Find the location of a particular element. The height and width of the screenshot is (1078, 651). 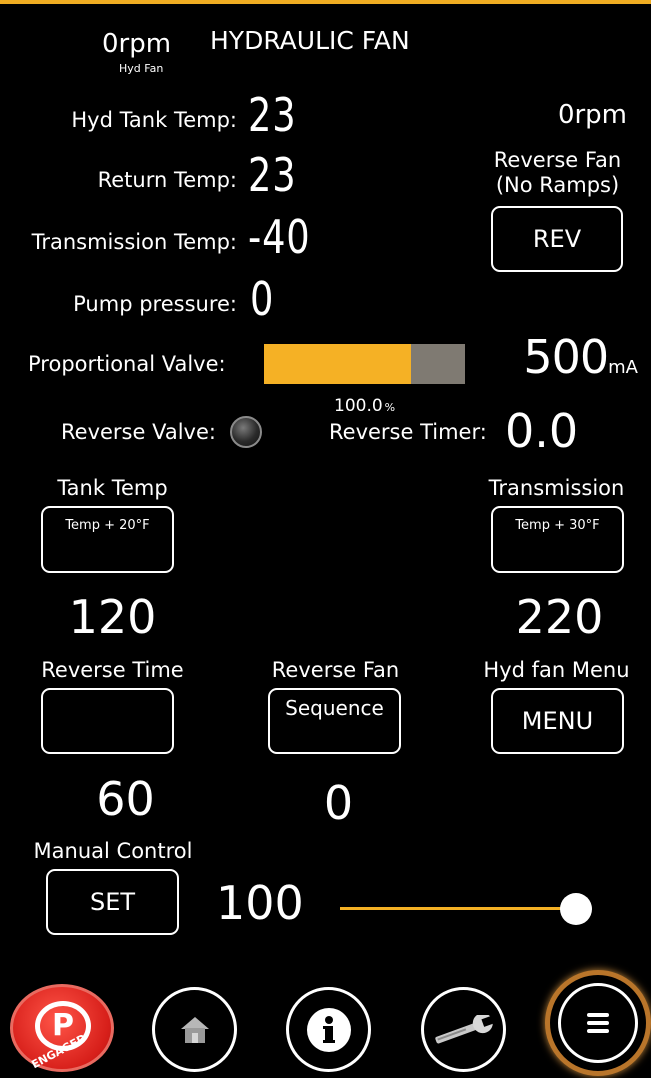

tank-temp-value: 120 is located at coordinates (112, 617).